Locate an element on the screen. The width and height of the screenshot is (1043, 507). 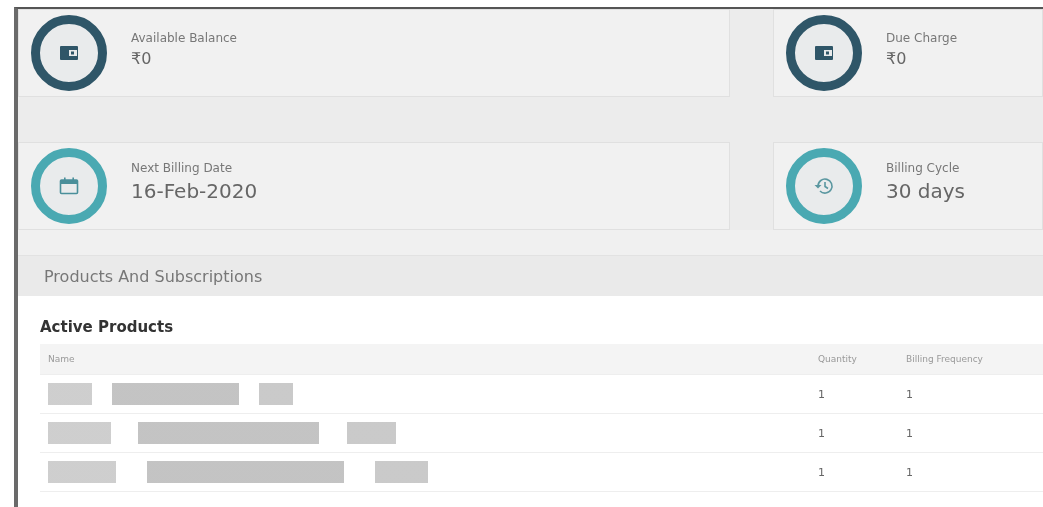
column-header: Name is located at coordinates (61, 359).